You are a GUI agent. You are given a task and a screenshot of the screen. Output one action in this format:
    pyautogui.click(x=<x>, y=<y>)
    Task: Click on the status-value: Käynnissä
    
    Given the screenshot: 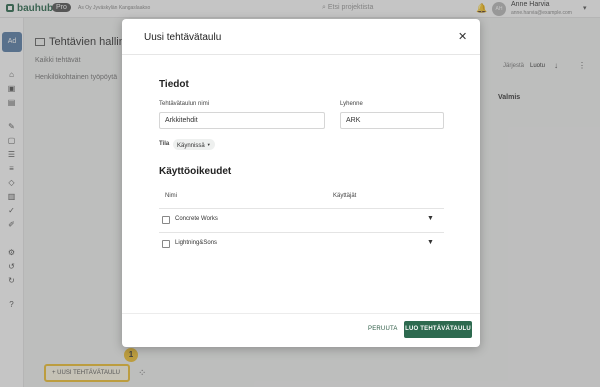 What is the action you would take?
    pyautogui.click(x=191, y=146)
    